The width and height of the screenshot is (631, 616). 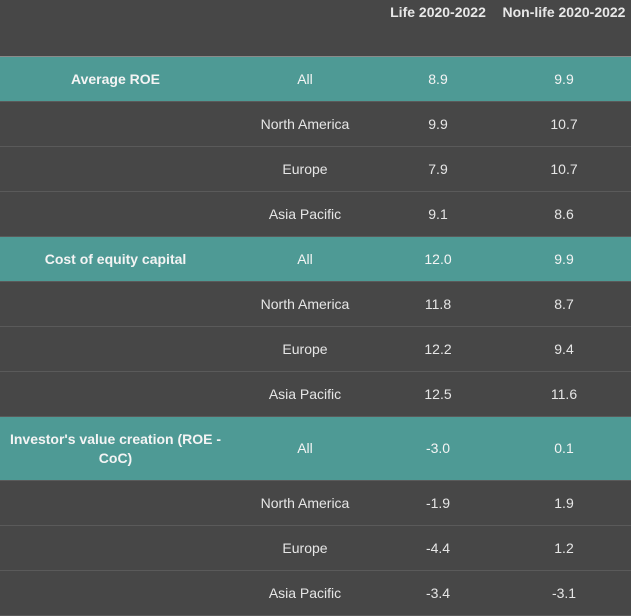 I want to click on life-cell: 12.2, so click(x=438, y=349).